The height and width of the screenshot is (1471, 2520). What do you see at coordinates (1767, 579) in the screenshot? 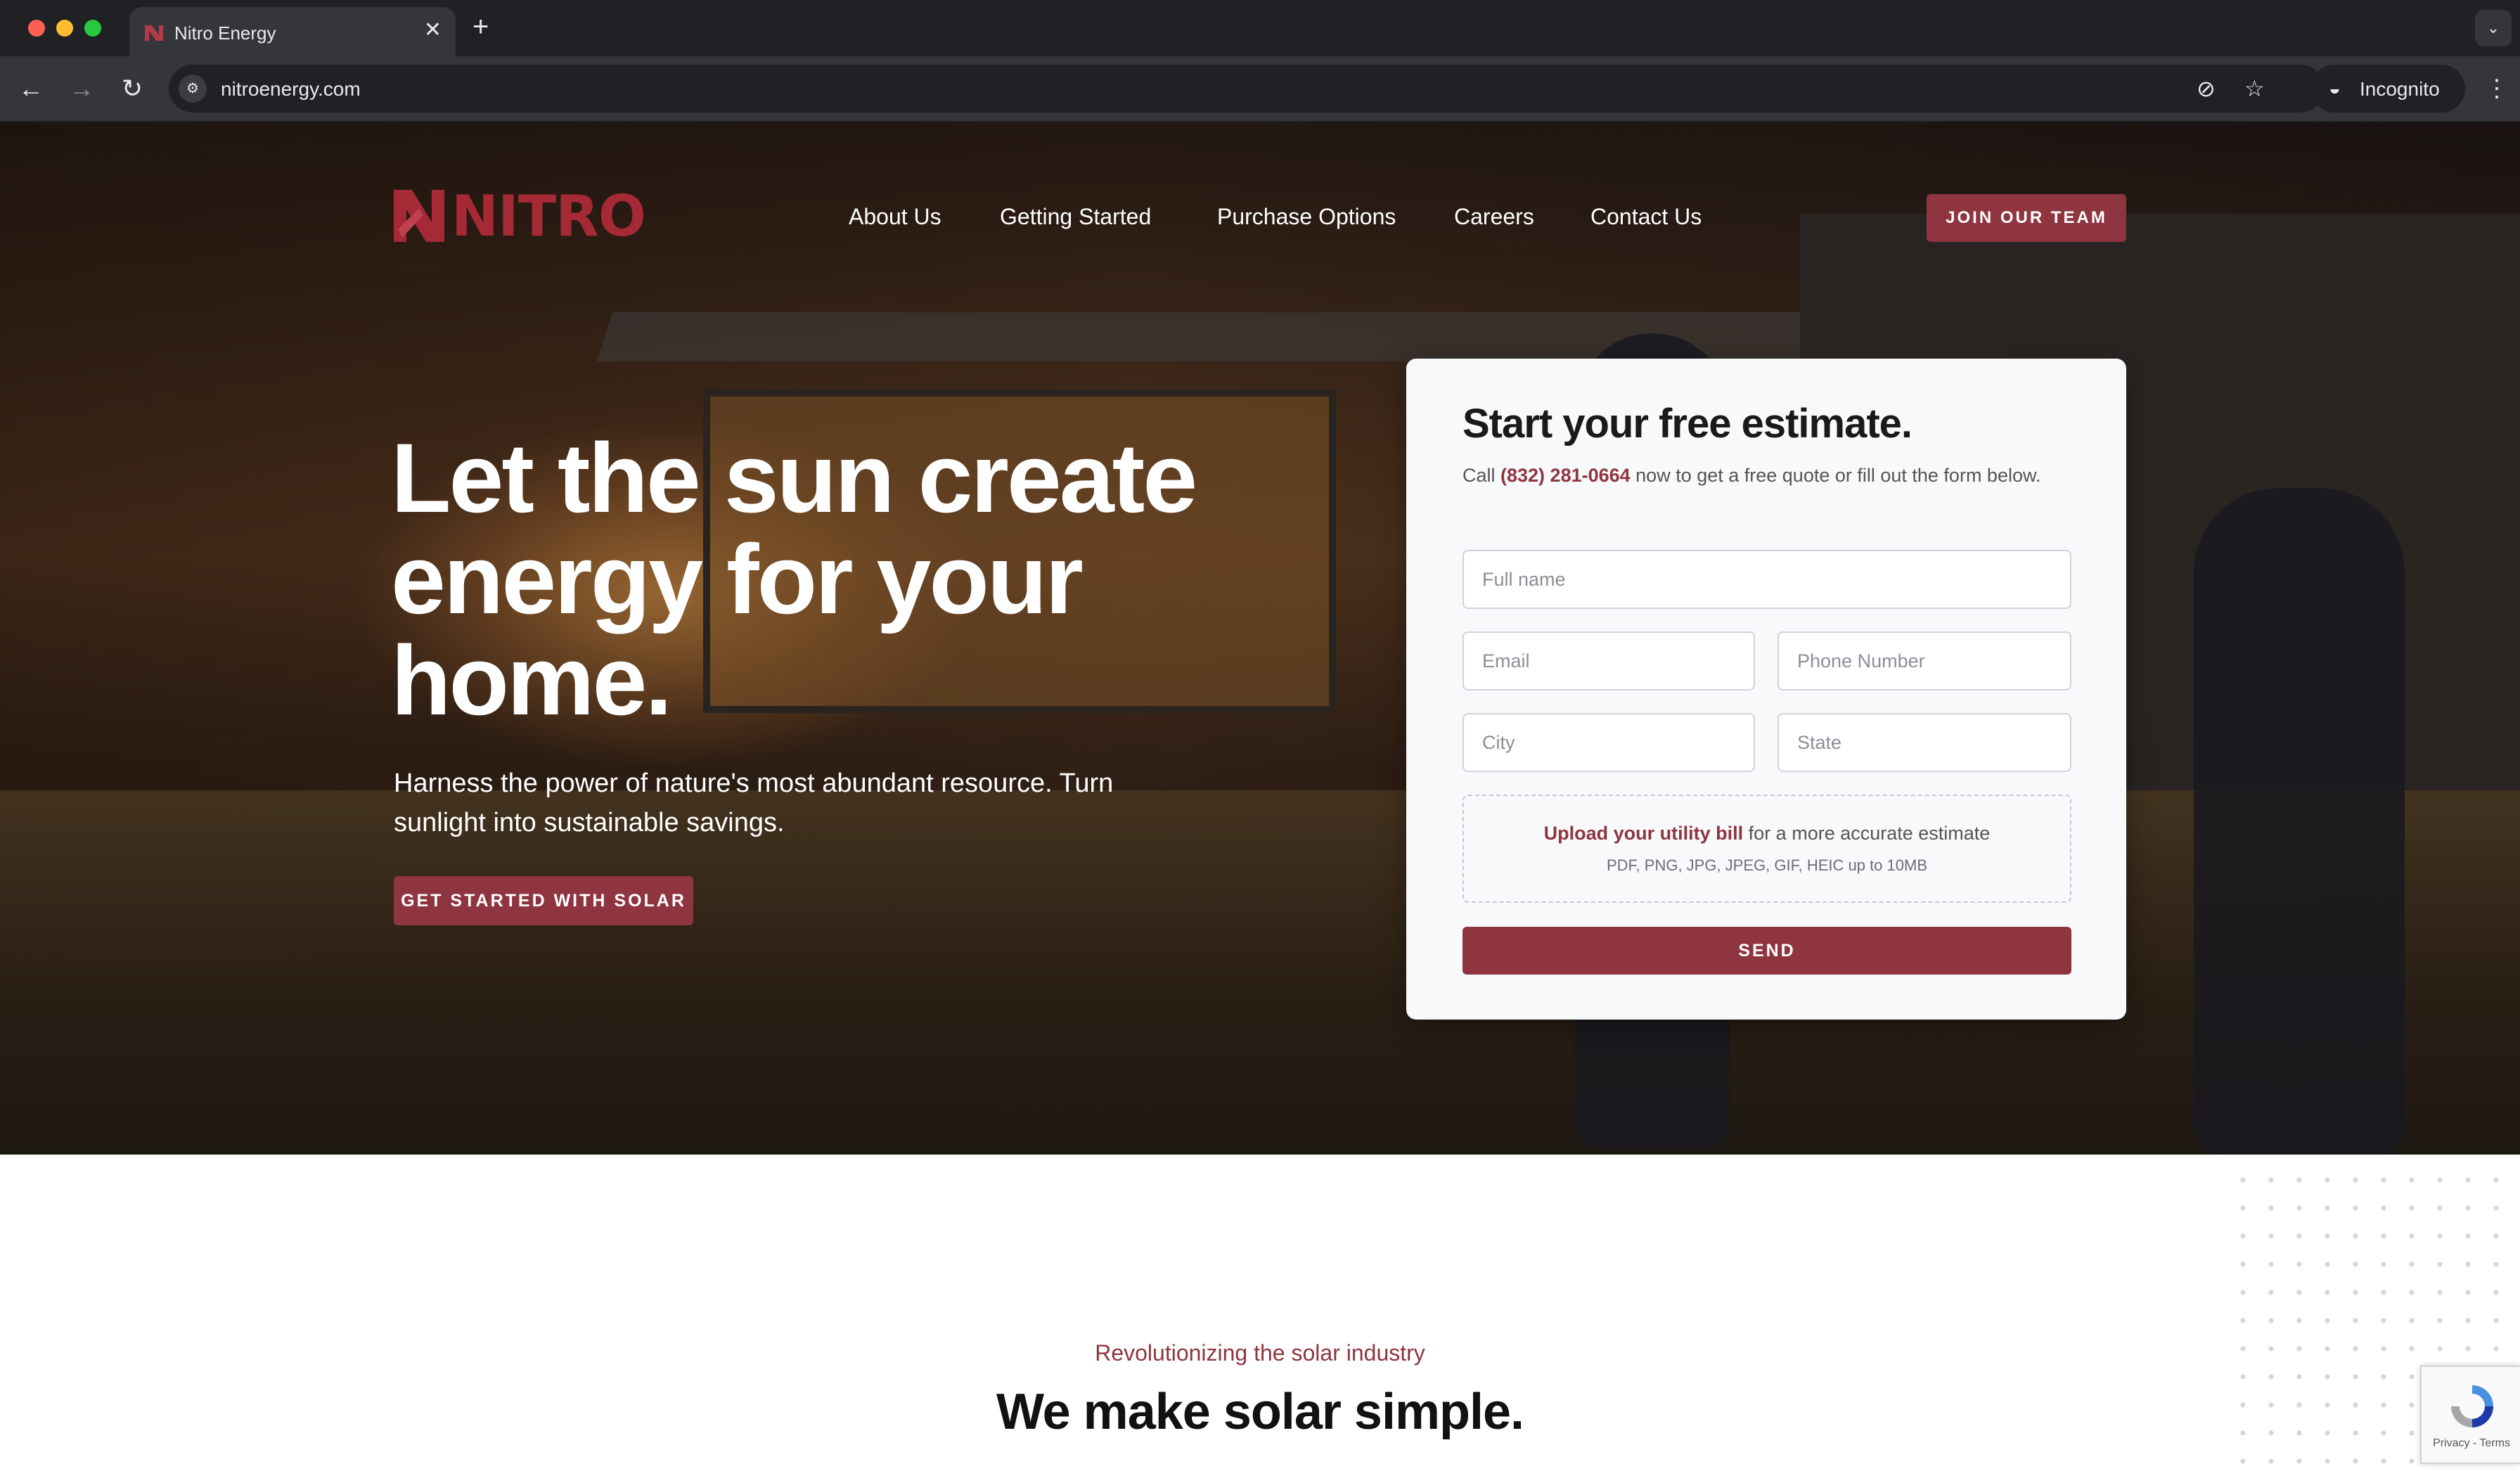
I see `full-name-input: Full name` at bounding box center [1767, 579].